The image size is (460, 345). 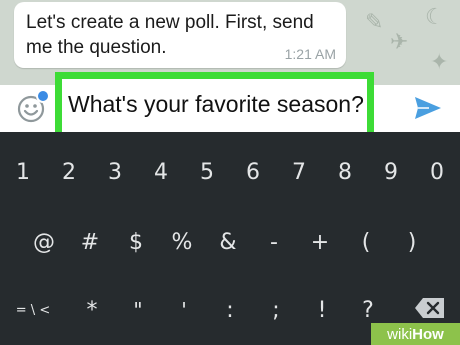 I want to click on notification-dot, so click(x=43, y=96).